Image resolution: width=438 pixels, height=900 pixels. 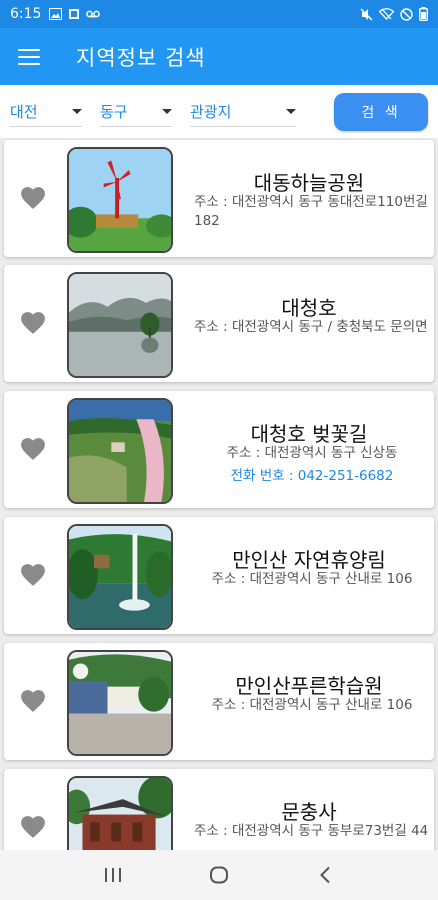 What do you see at coordinates (93, 14) in the screenshot?
I see `voicemail-icon` at bounding box center [93, 14].